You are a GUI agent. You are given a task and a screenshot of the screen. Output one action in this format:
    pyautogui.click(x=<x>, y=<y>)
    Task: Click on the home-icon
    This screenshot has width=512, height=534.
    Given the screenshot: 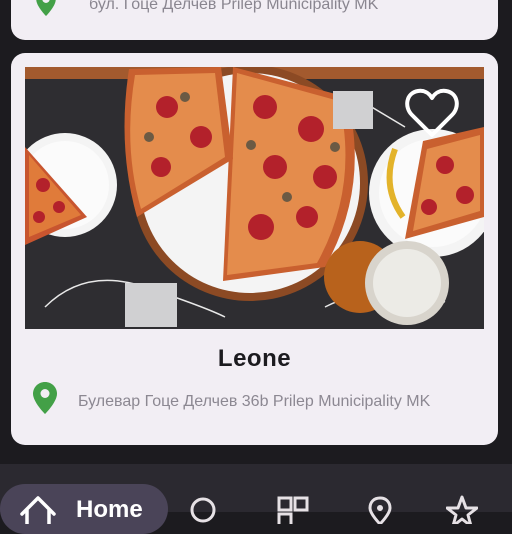 What is the action you would take?
    pyautogui.click(x=38, y=510)
    